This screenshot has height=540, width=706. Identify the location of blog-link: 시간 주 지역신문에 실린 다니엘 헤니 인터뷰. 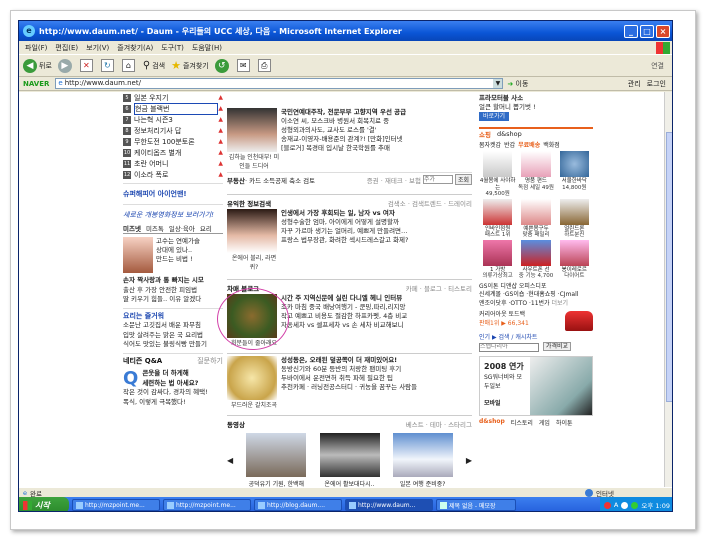
(376, 298).